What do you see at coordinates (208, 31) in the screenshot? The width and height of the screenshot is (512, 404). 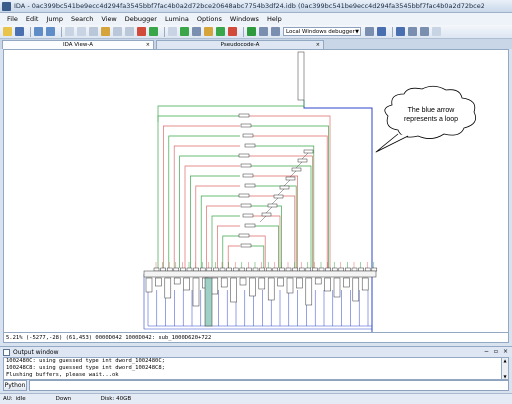 I see `pencil-icon` at bounding box center [208, 31].